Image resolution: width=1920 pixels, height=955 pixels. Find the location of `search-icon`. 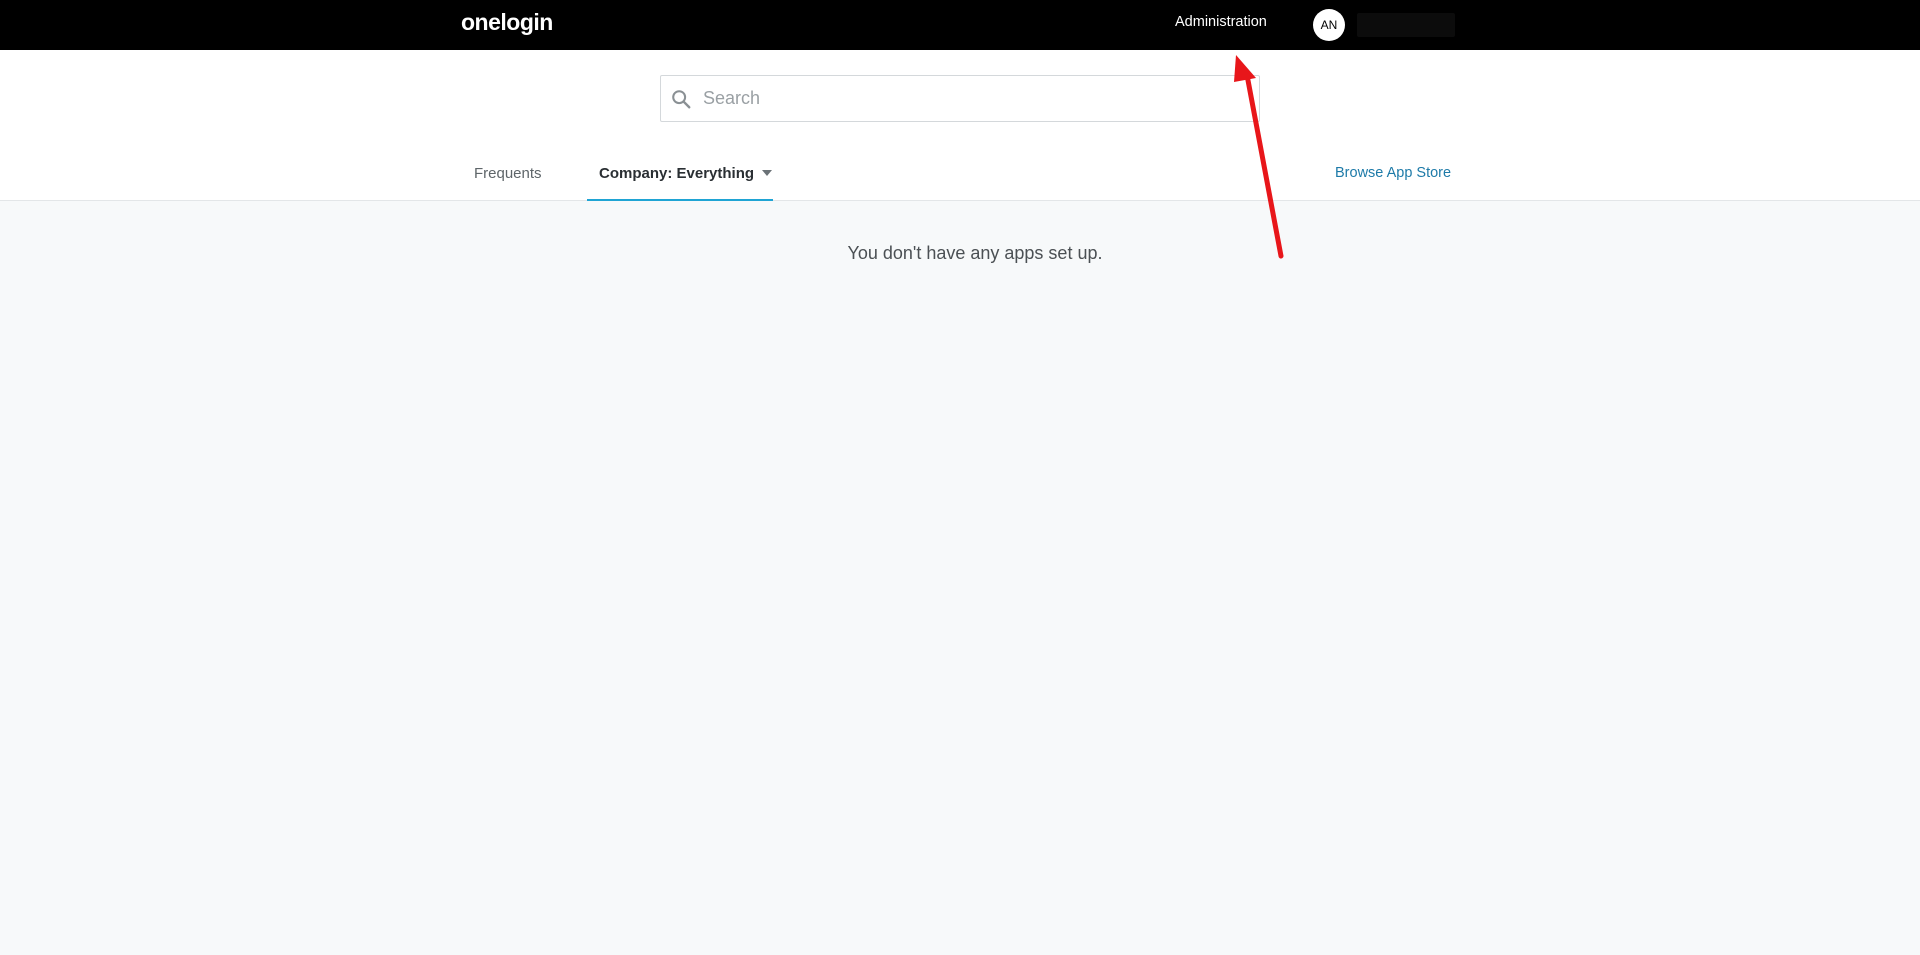

search-icon is located at coordinates (681, 99).